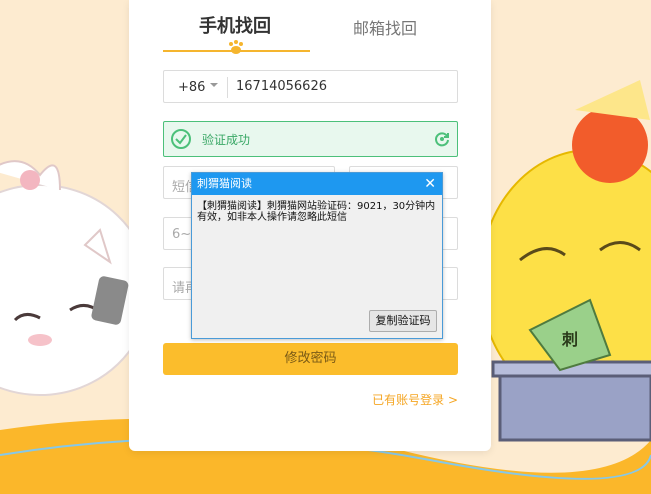 The width and height of the screenshot is (651, 494). Describe the element at coordinates (310, 139) in the screenshot. I see `captcha-verified-box: 验证成功` at that location.